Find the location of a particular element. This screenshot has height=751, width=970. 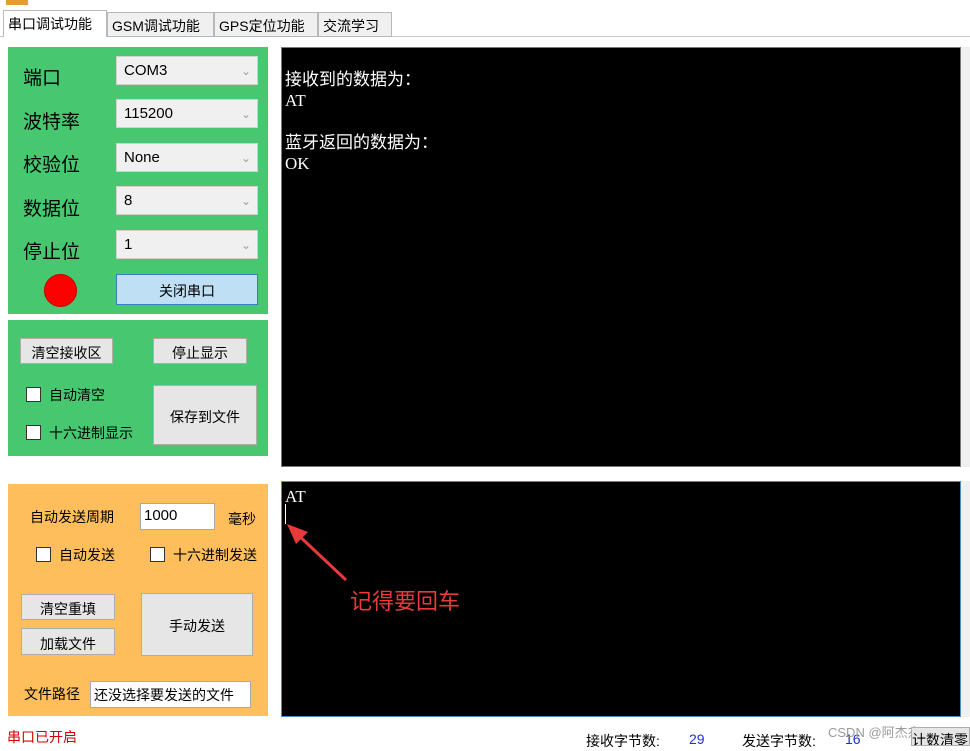

port-select: COM3 ⌄ is located at coordinates (187, 70).